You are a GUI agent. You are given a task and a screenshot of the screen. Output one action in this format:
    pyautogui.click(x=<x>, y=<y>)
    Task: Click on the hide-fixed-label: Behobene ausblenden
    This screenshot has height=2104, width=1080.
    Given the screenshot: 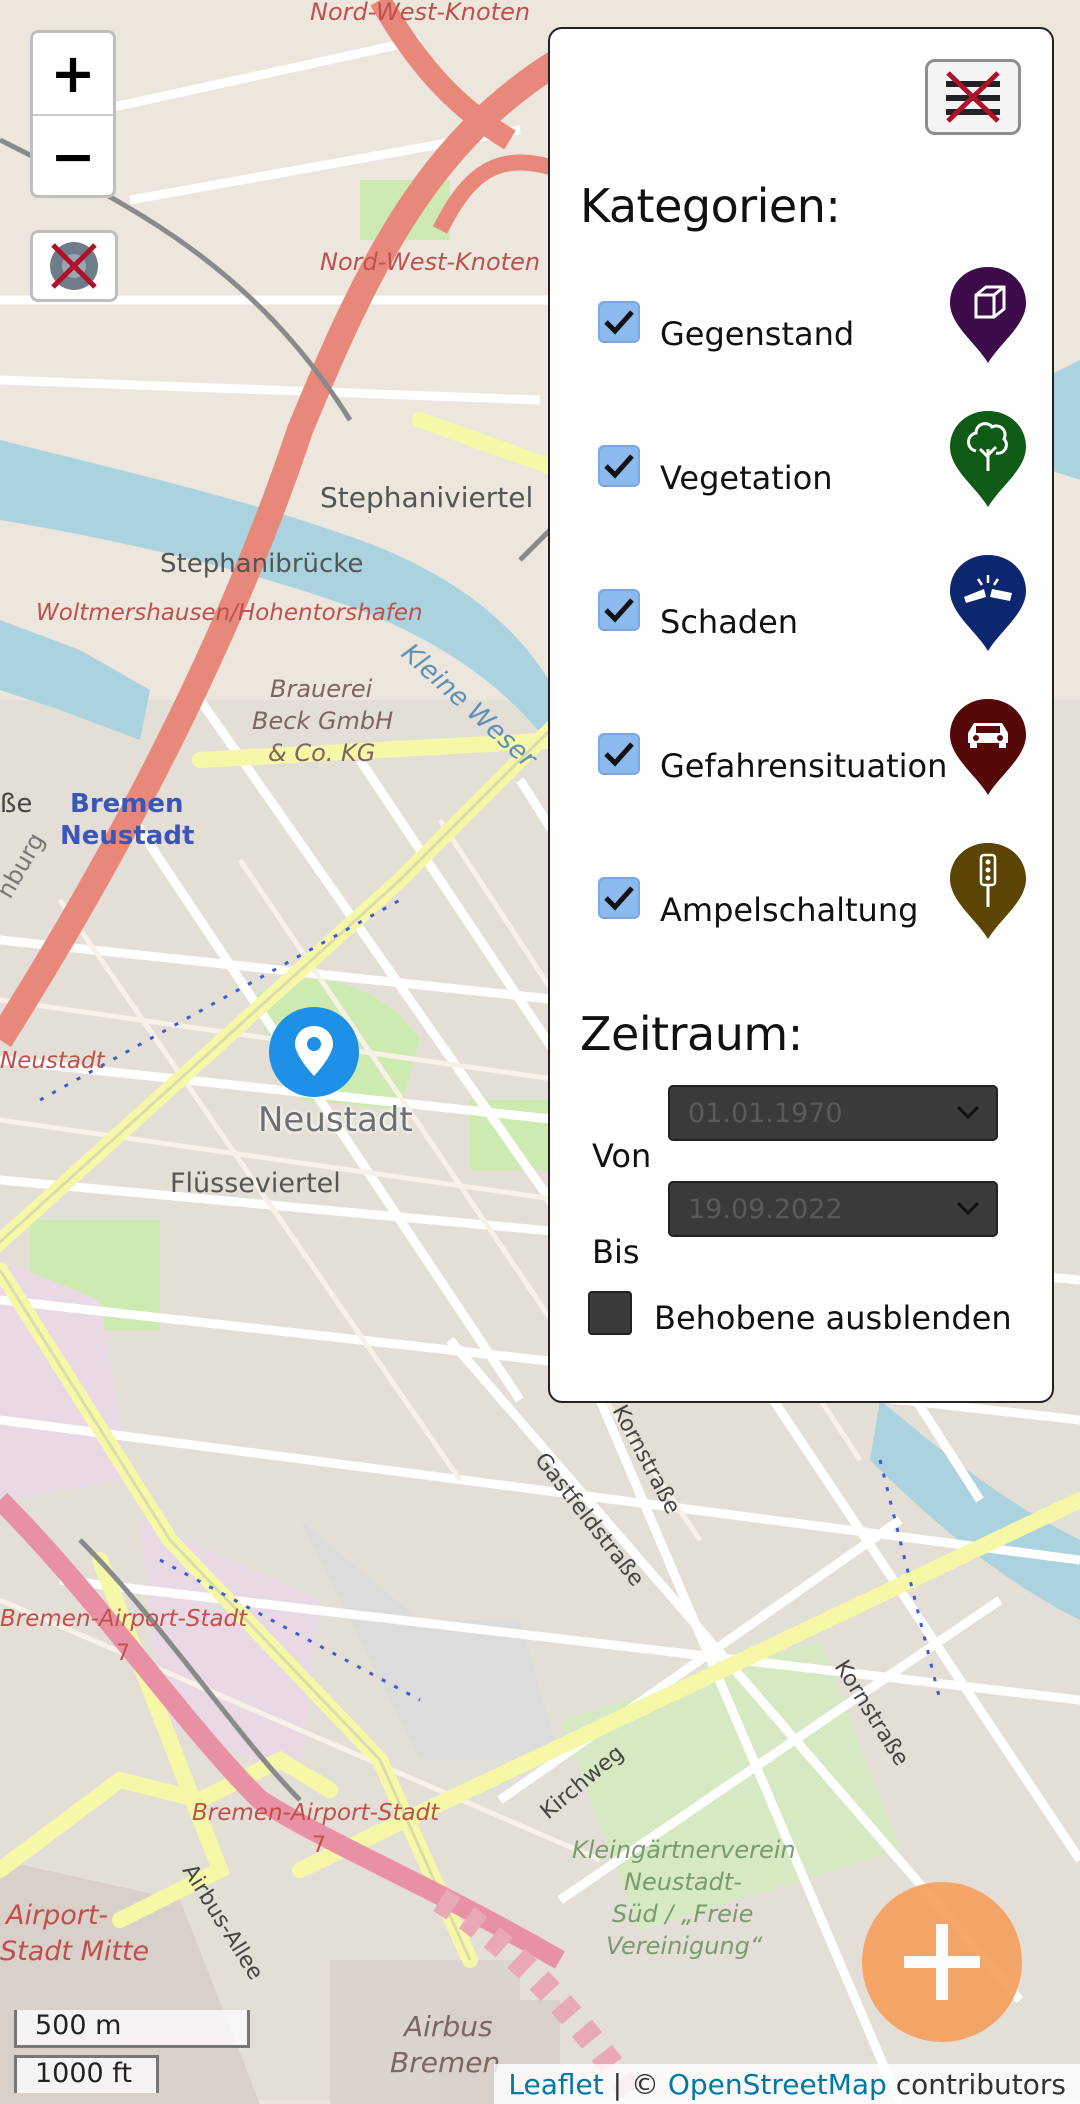 What is the action you would take?
    pyautogui.click(x=833, y=1318)
    